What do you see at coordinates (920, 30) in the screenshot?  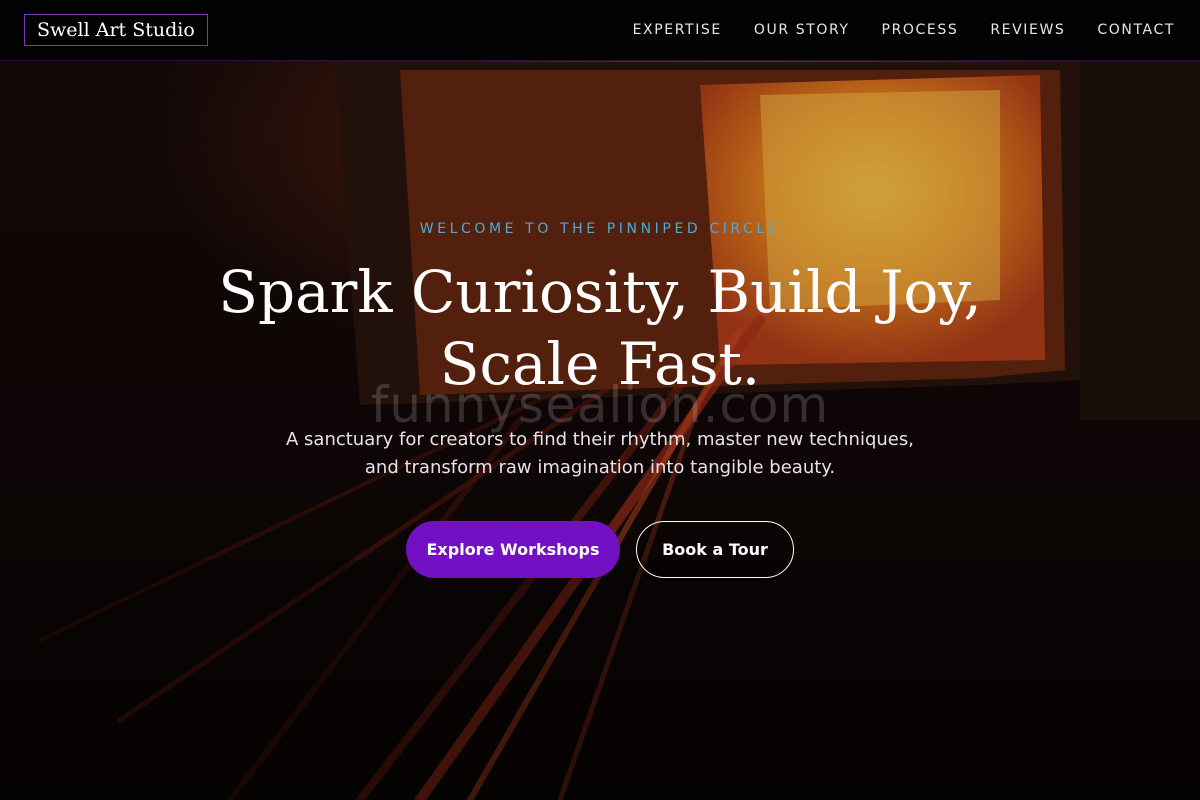 I see `nav-link-process: PROCESS` at bounding box center [920, 30].